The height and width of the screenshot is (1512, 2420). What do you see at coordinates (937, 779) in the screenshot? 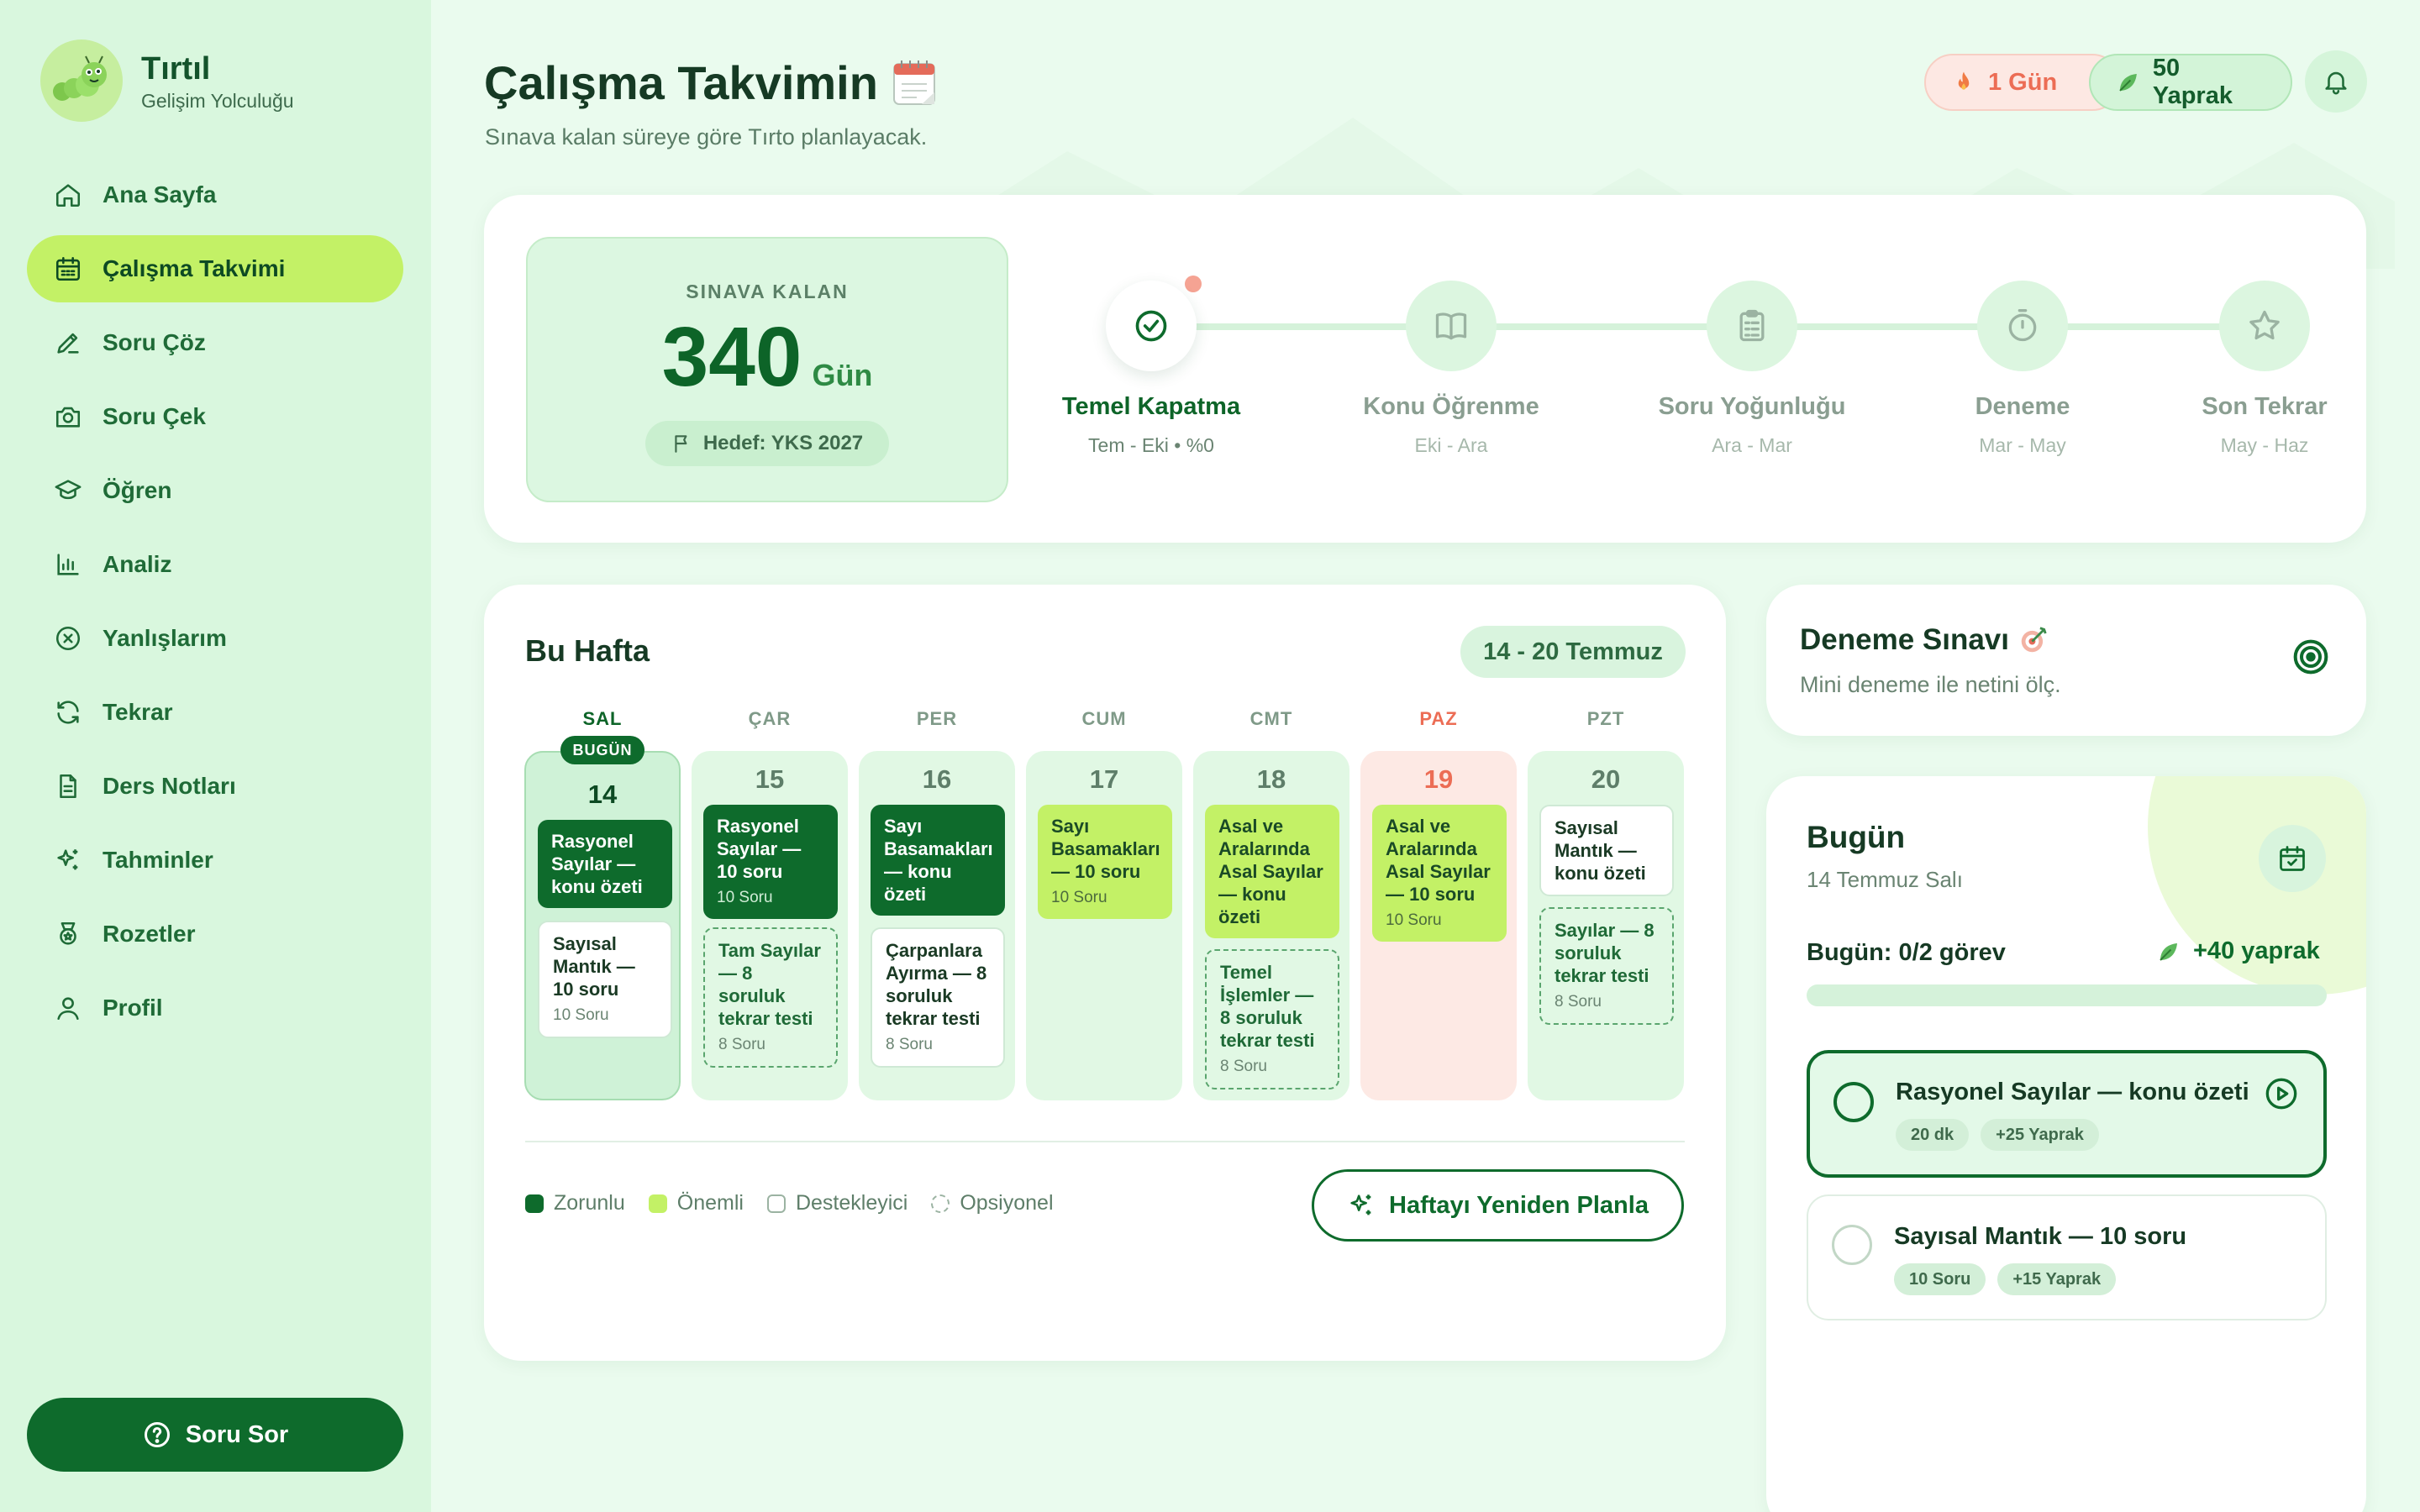
I see `day-number: 16` at bounding box center [937, 779].